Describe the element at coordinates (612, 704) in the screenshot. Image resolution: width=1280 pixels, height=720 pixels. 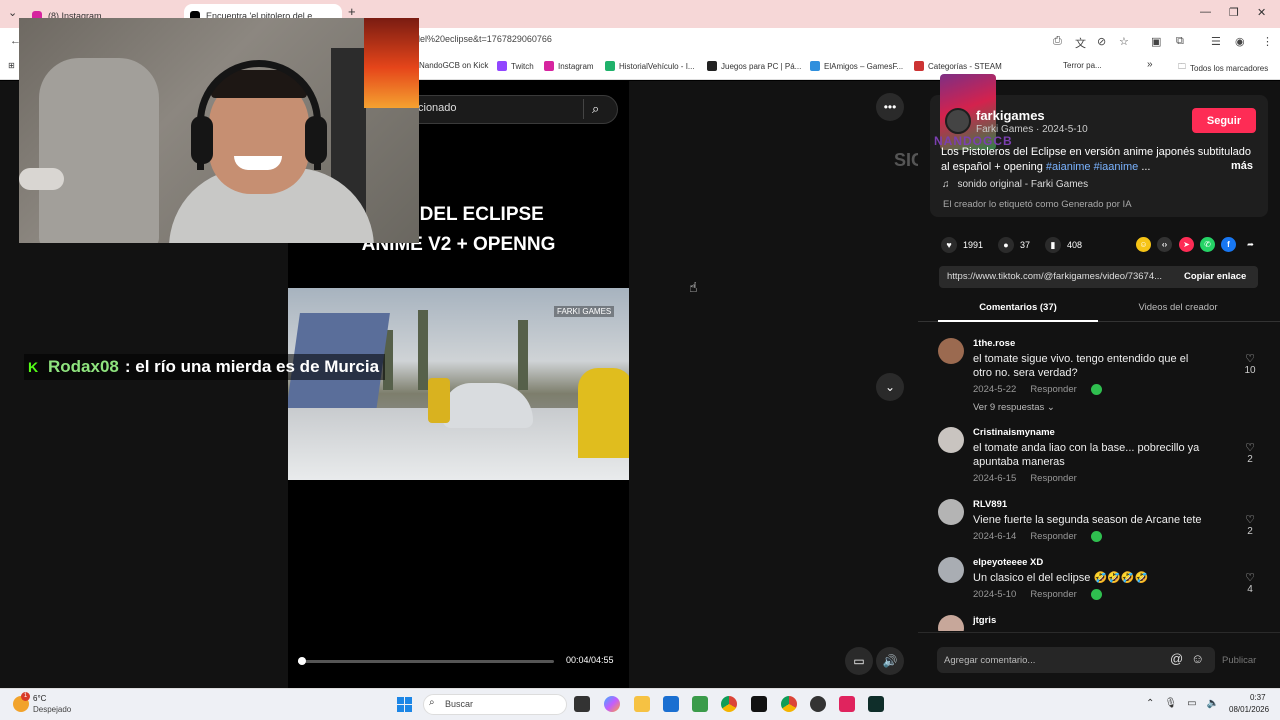
I see `copilot-icon` at that location.